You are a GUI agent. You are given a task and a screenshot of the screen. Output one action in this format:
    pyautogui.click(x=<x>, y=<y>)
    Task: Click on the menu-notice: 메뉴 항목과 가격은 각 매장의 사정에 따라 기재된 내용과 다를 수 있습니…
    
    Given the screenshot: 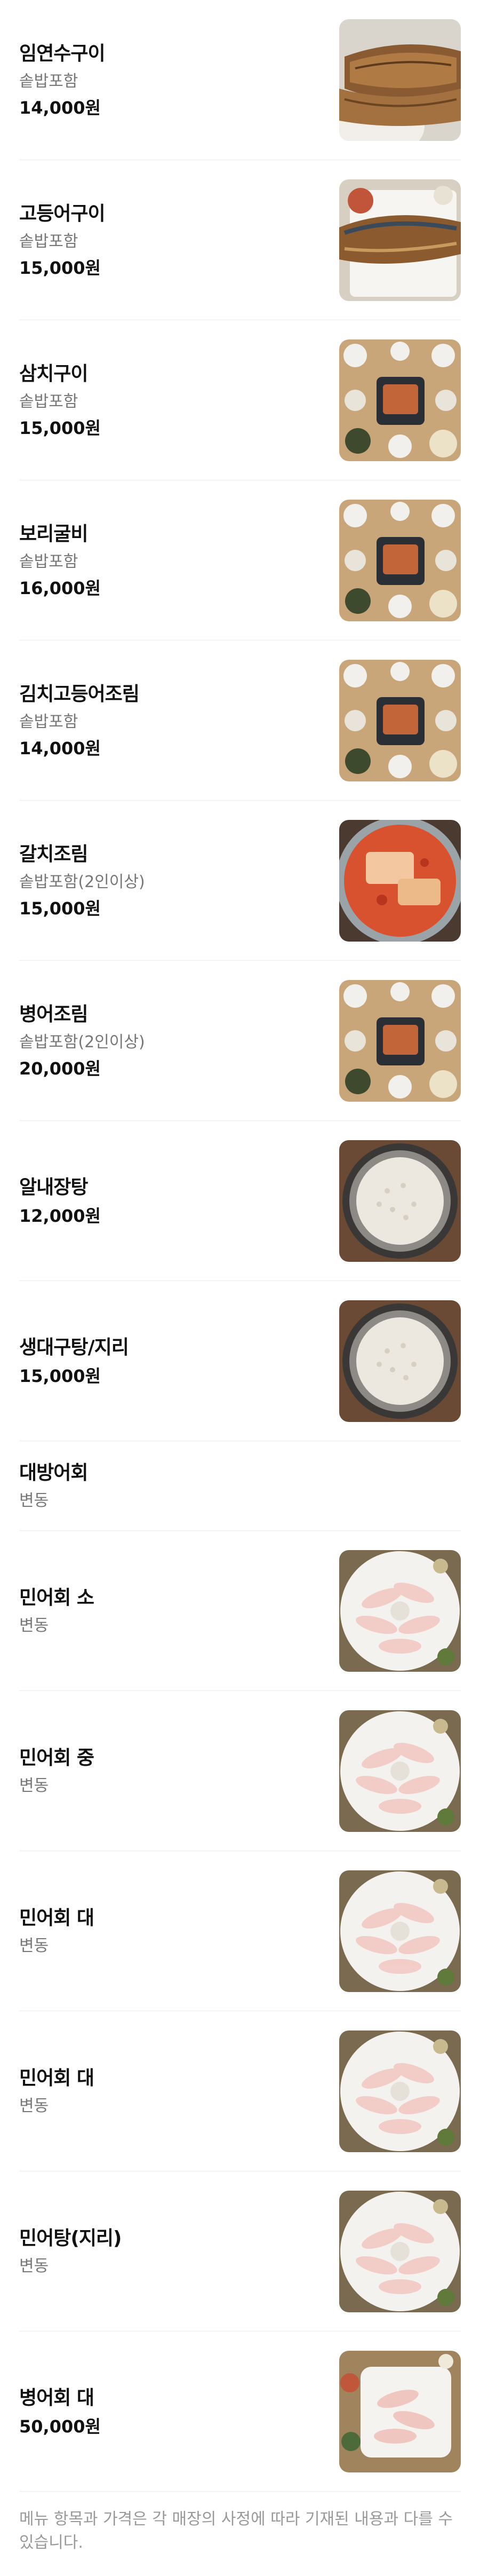 What is the action you would take?
    pyautogui.click(x=236, y=2531)
    